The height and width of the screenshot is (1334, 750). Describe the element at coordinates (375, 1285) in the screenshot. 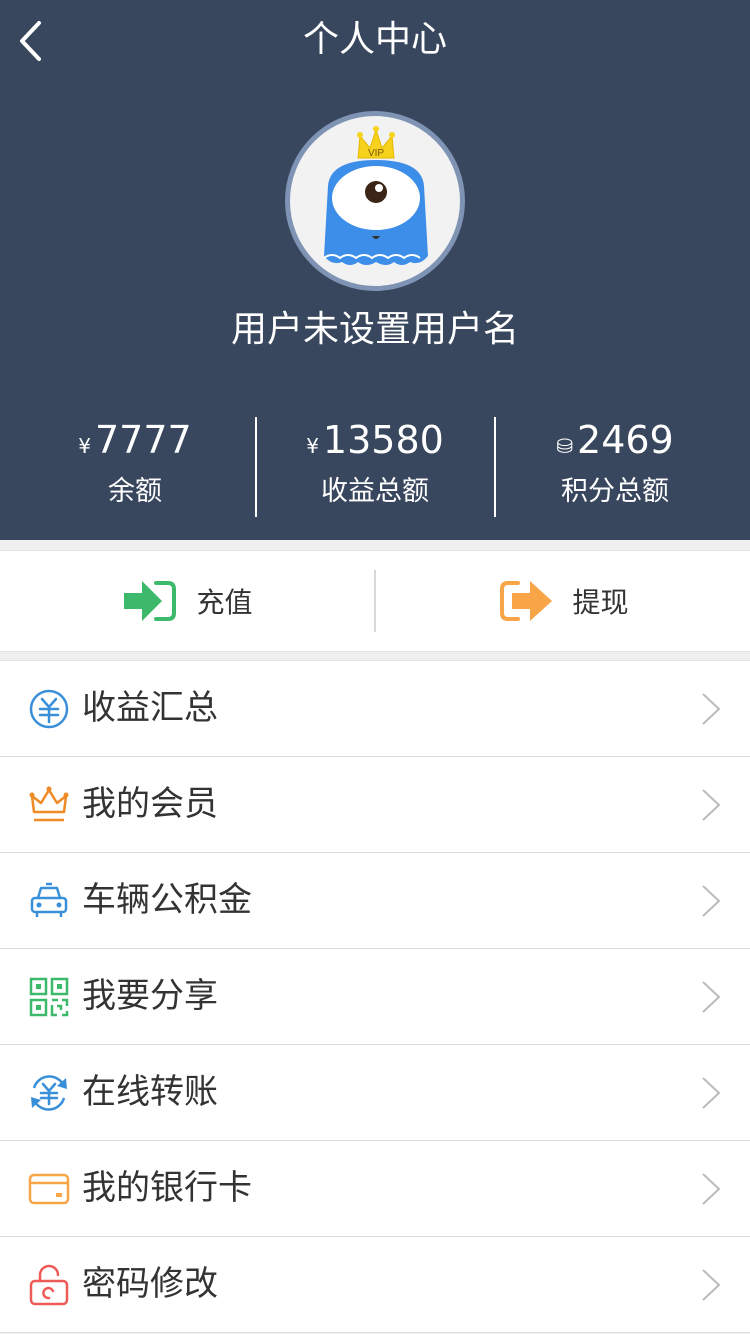

I see `menu-item-change-password: 密码修改` at that location.